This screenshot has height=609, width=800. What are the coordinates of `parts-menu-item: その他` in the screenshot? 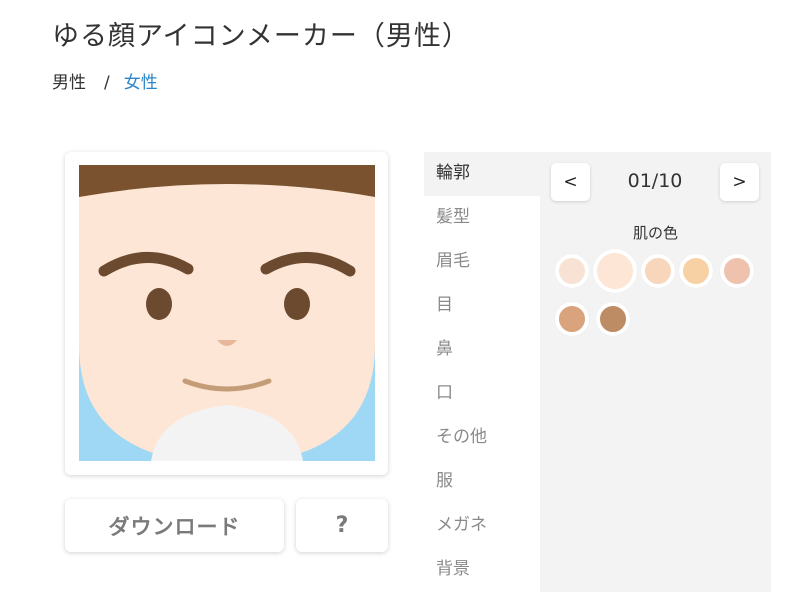 It's located at (482, 438).